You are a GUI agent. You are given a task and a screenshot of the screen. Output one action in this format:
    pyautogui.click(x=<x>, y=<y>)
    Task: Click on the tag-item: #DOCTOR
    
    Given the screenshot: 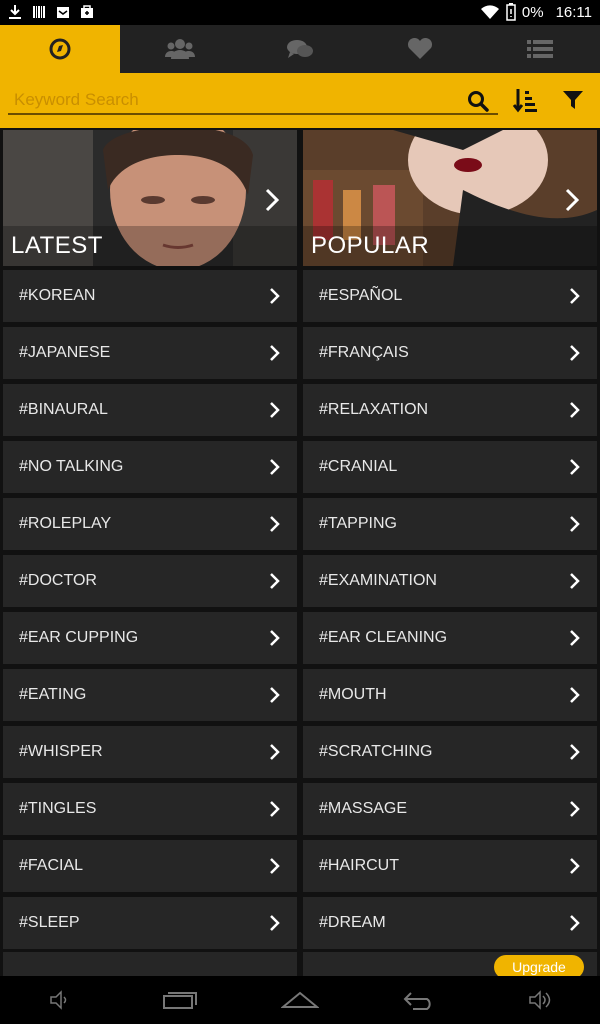 What is the action you would take?
    pyautogui.click(x=150, y=581)
    